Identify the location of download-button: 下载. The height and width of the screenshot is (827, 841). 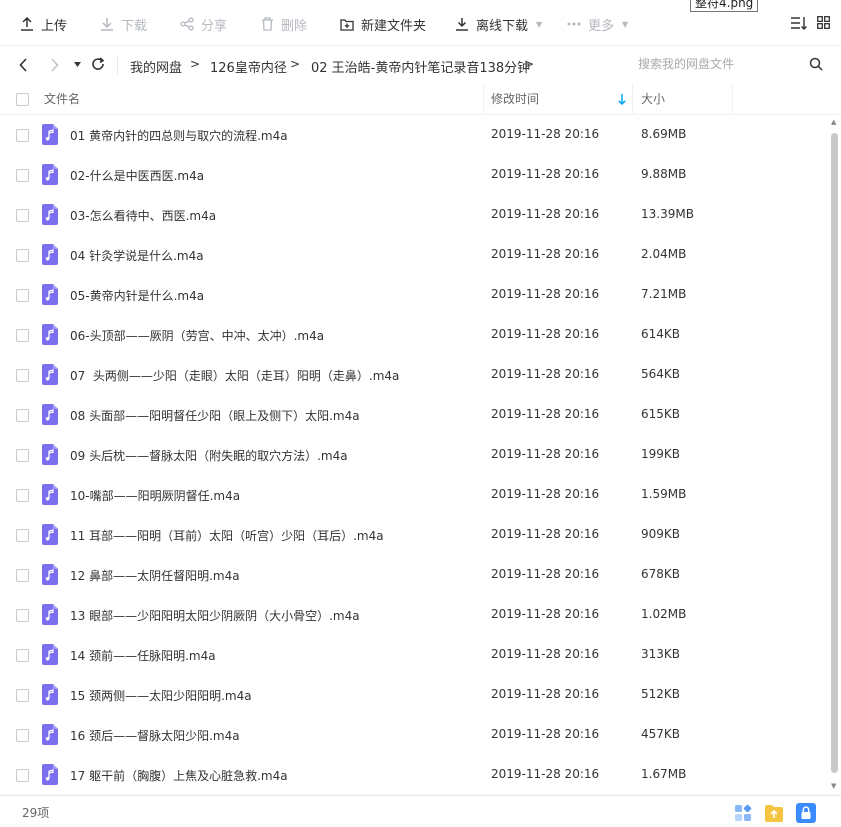
(123, 24).